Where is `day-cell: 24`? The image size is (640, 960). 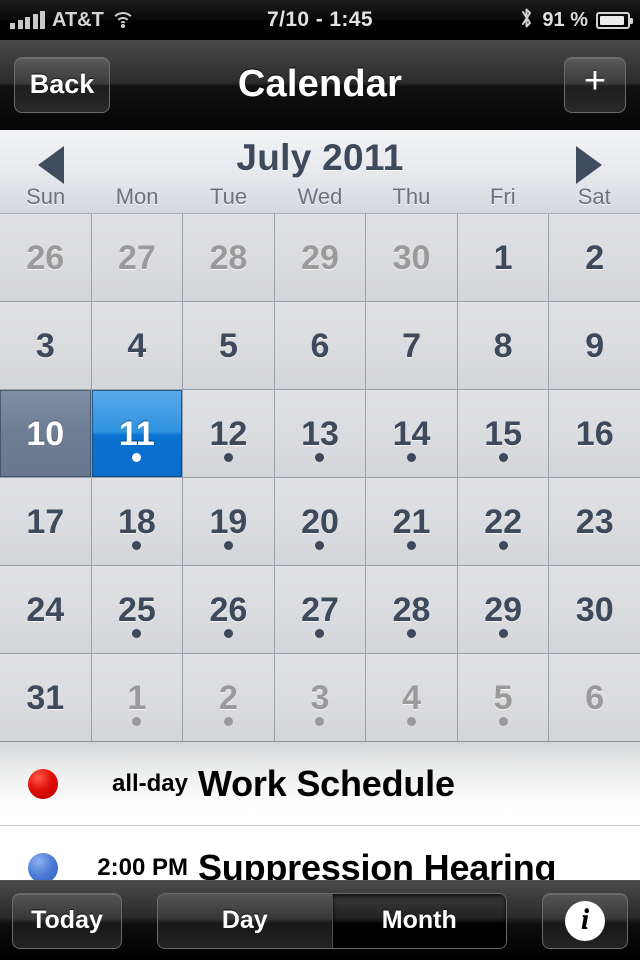 day-cell: 24 is located at coordinates (45, 609).